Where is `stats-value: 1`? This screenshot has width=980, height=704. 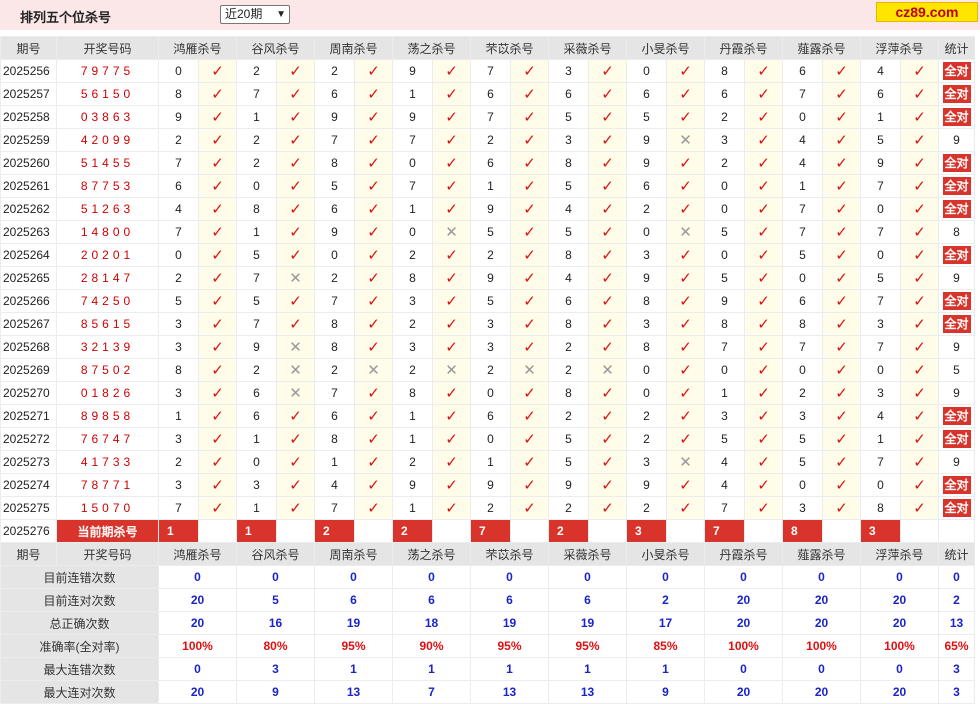
stats-value: 1 is located at coordinates (431, 669).